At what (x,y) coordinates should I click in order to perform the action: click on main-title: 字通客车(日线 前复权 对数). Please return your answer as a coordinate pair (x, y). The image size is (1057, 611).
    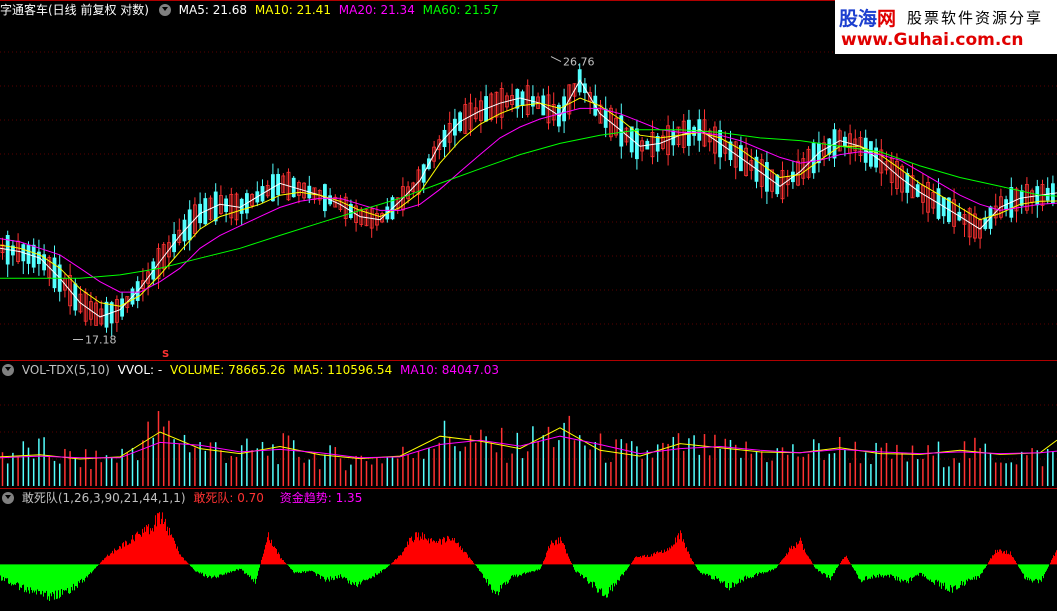
    Looking at the image, I should click on (74, 10).